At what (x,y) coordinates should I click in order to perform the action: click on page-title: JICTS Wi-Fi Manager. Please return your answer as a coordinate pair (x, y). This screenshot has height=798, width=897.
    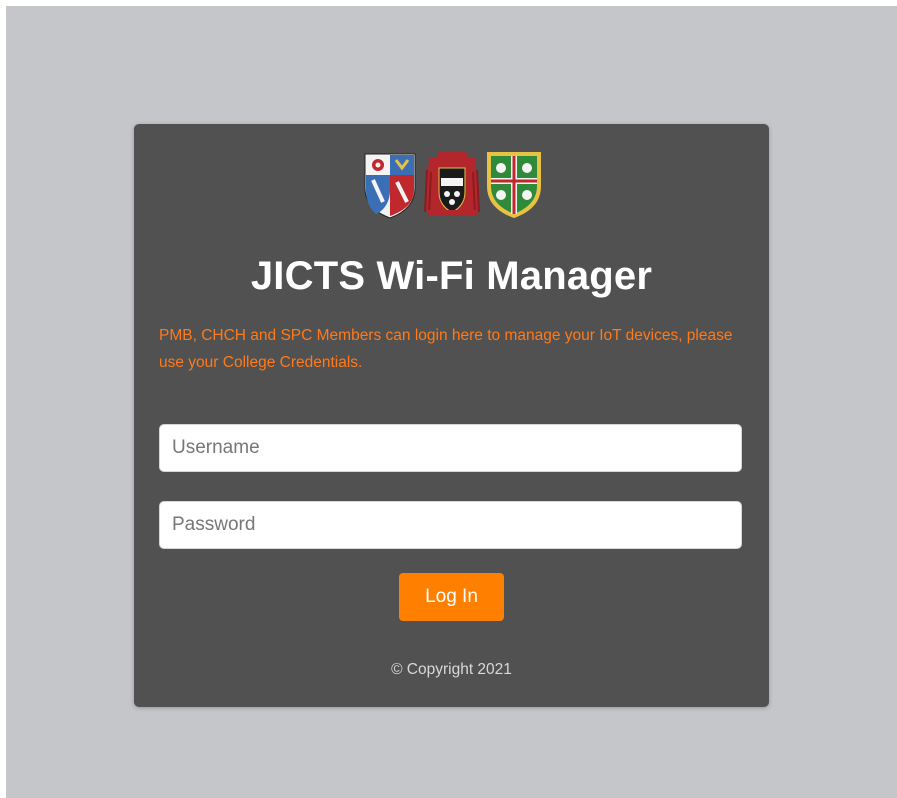
    Looking at the image, I should click on (451, 276).